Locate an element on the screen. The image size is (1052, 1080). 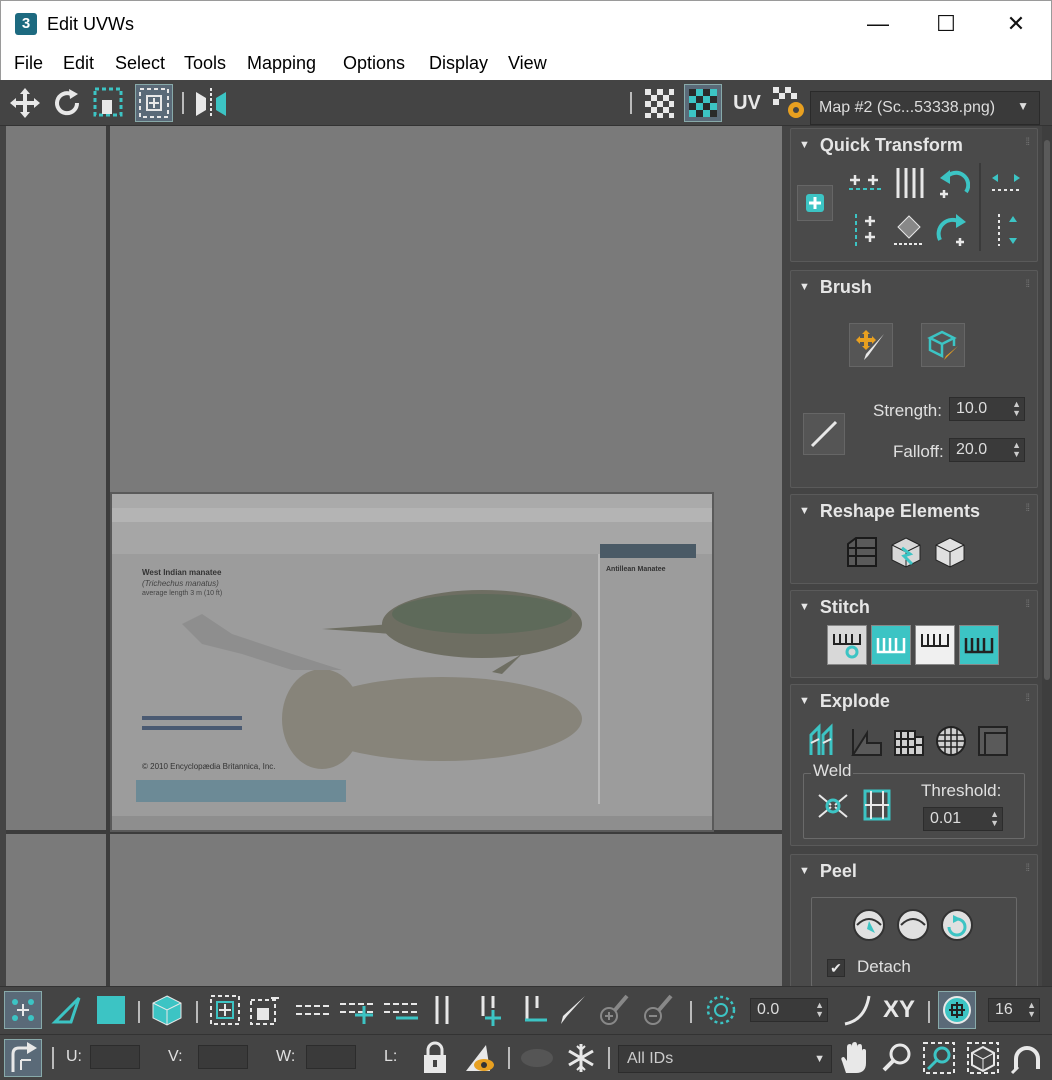
weld-selected-icon is located at coordinates (833, 805).